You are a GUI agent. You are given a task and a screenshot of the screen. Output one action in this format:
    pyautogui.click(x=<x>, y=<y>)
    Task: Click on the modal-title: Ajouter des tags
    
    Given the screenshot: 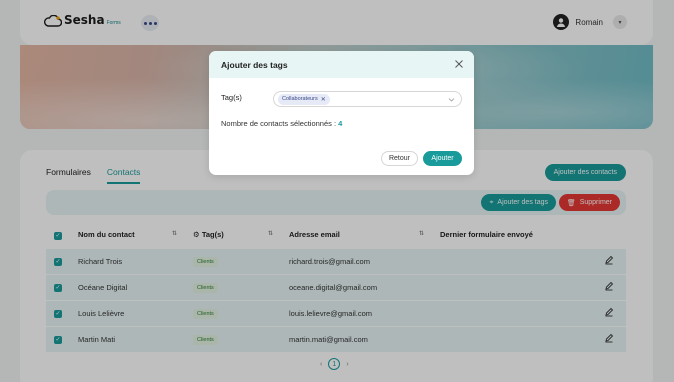 What is the action you would take?
    pyautogui.click(x=254, y=64)
    